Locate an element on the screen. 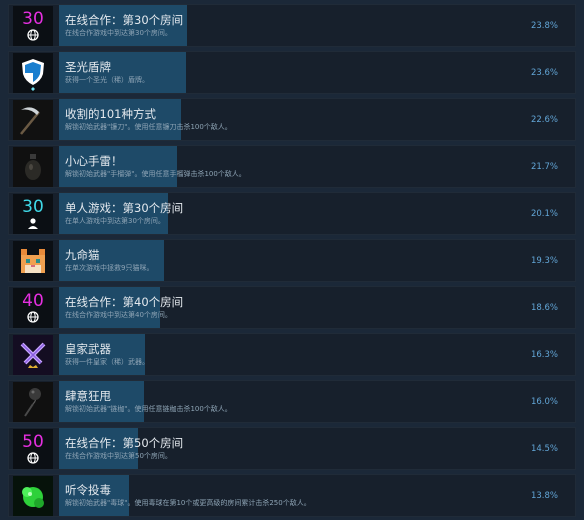 The width and height of the screenshot is (584, 520). room-50-online-icon: 50 is located at coordinates (33, 449).